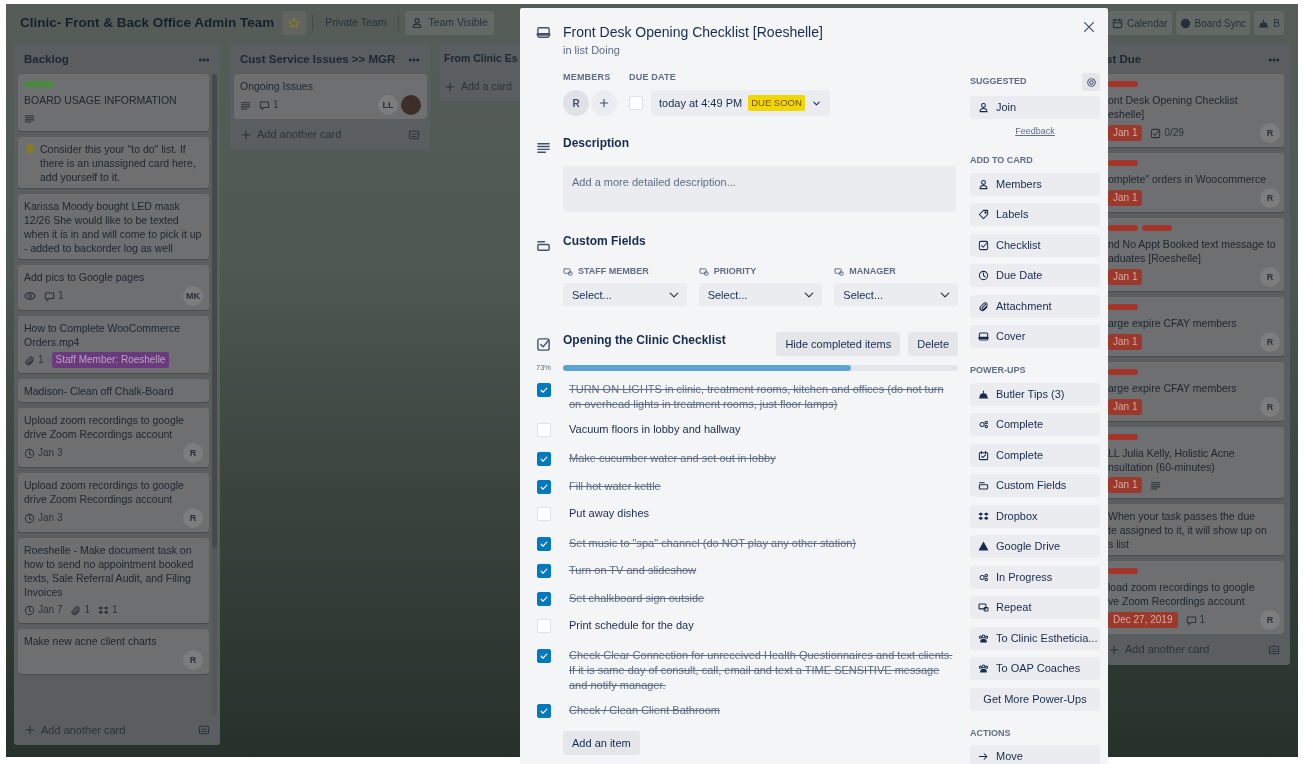  Describe the element at coordinates (1035, 668) in the screenshot. I see `sidebar-button: To OAP Coaches` at that location.